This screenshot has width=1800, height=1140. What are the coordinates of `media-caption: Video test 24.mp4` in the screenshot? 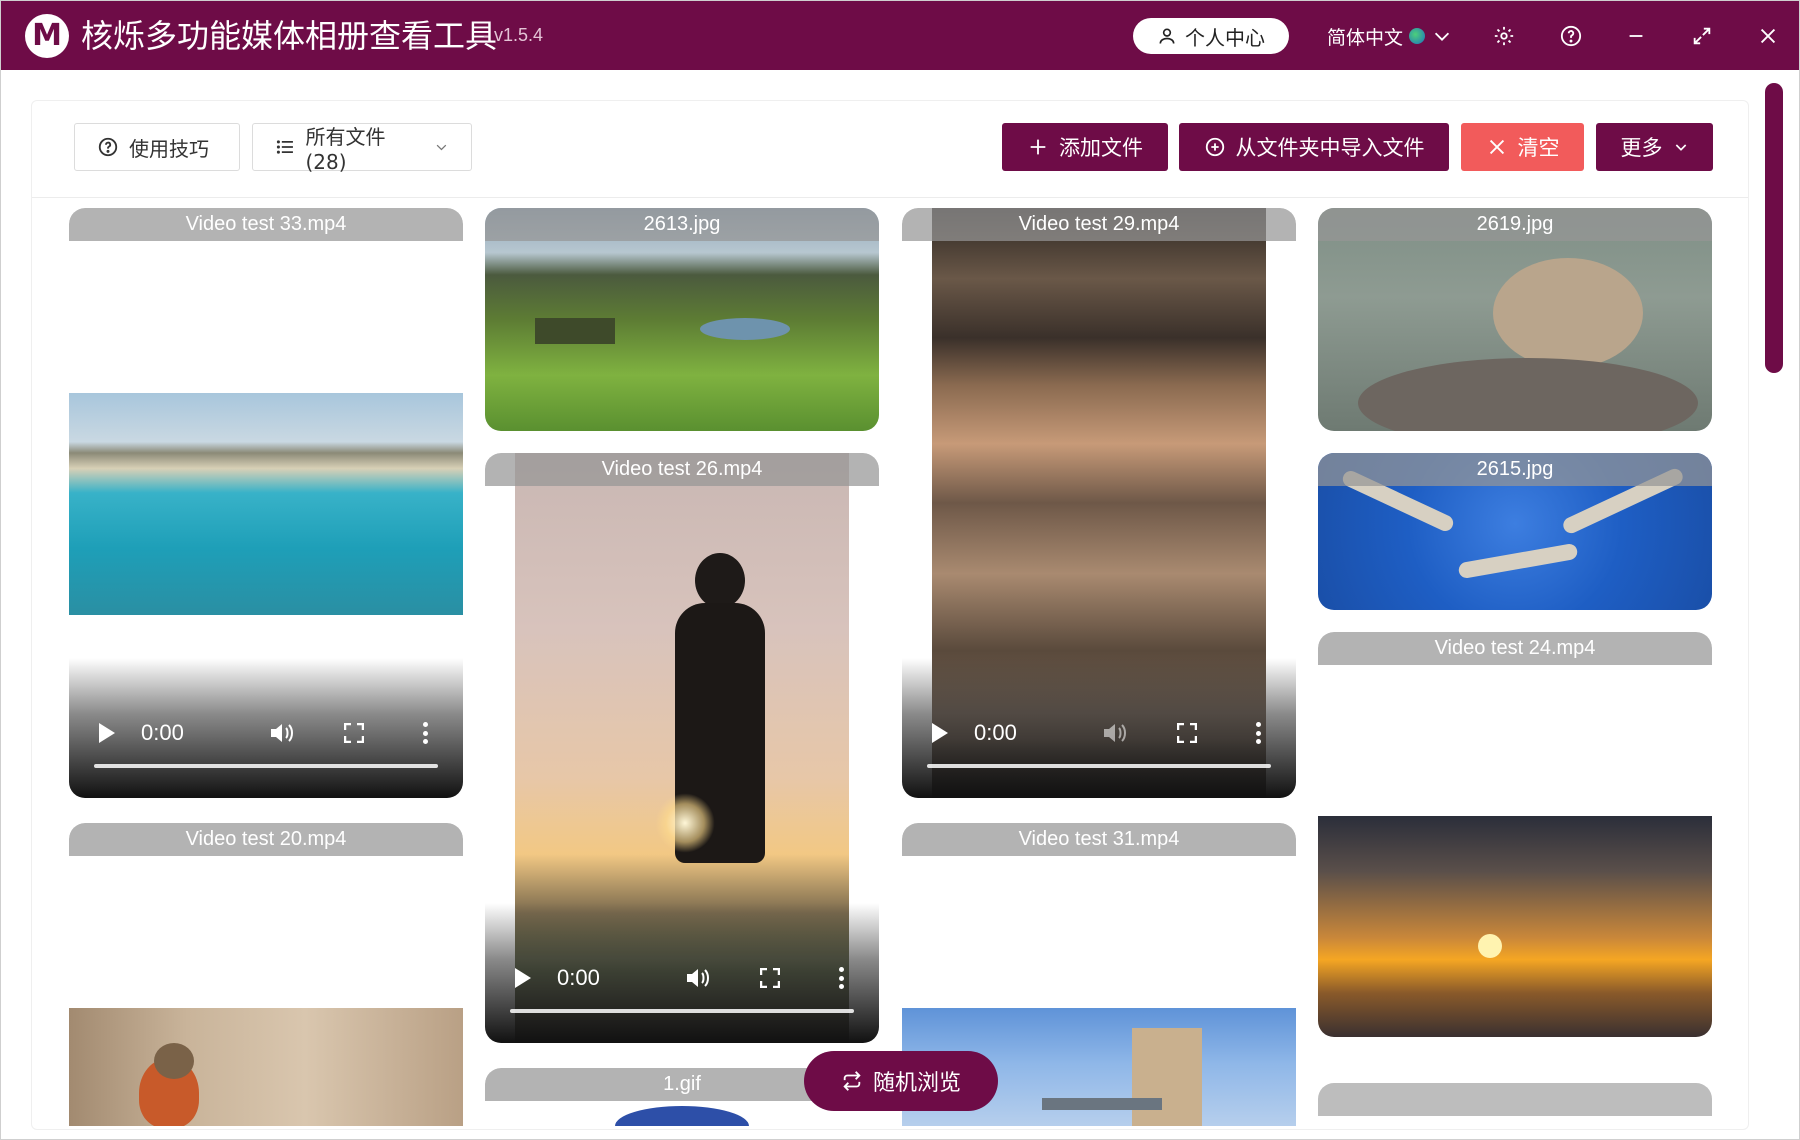 It's located at (1515, 648).